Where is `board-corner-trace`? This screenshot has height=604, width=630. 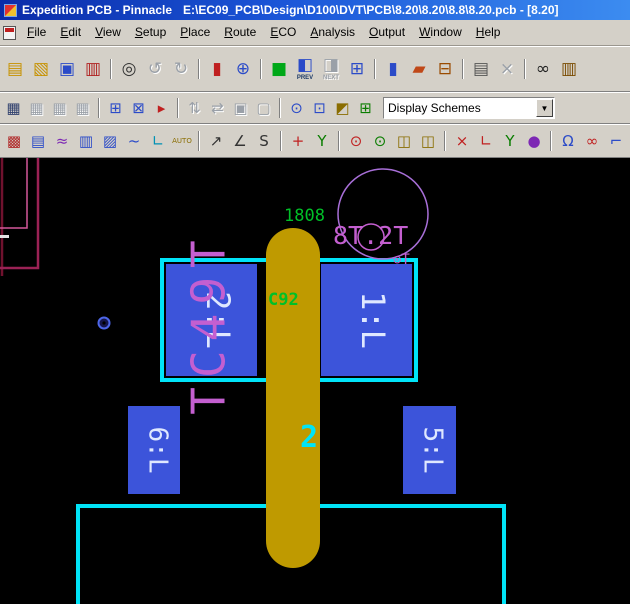
board-corner-trace is located at coordinates (20, 214).